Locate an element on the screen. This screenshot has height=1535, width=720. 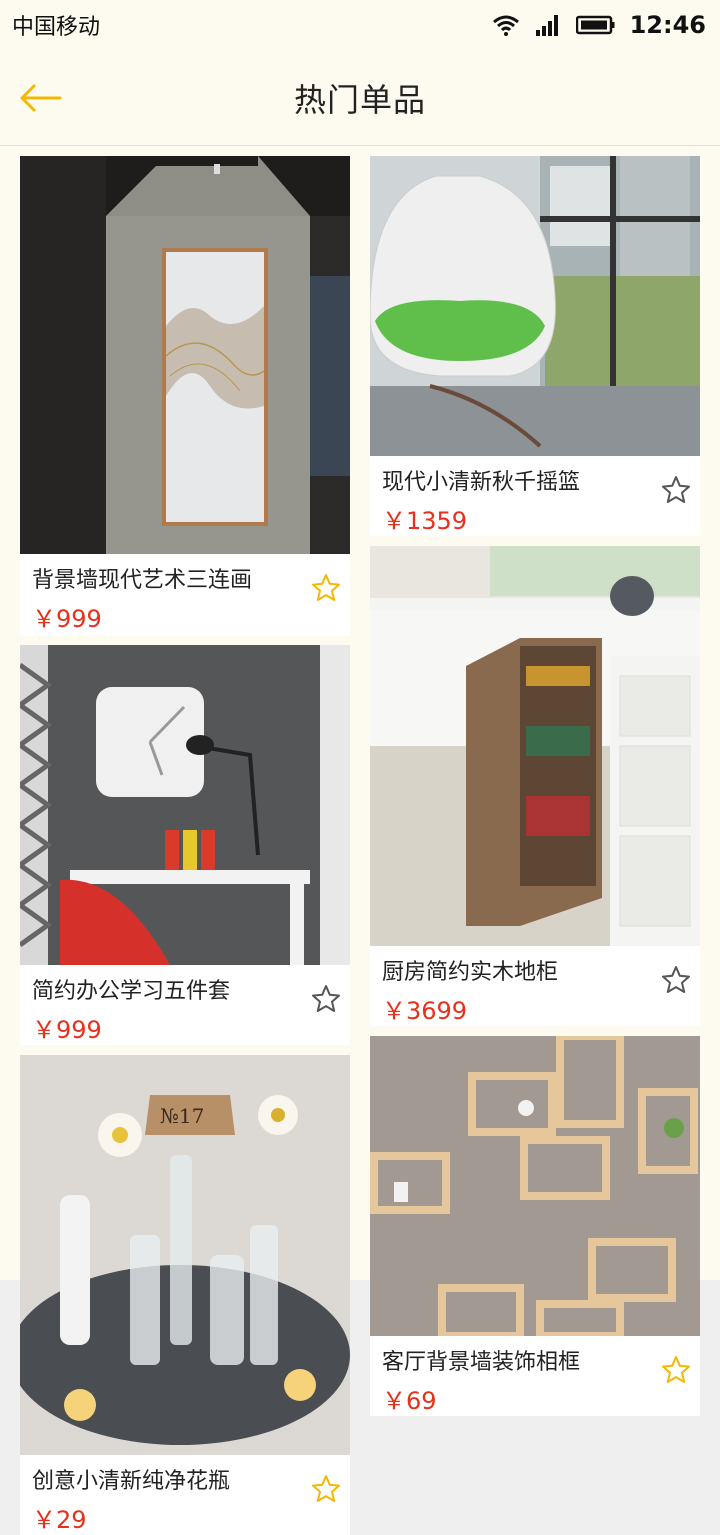
signal-icon is located at coordinates (546, 25).